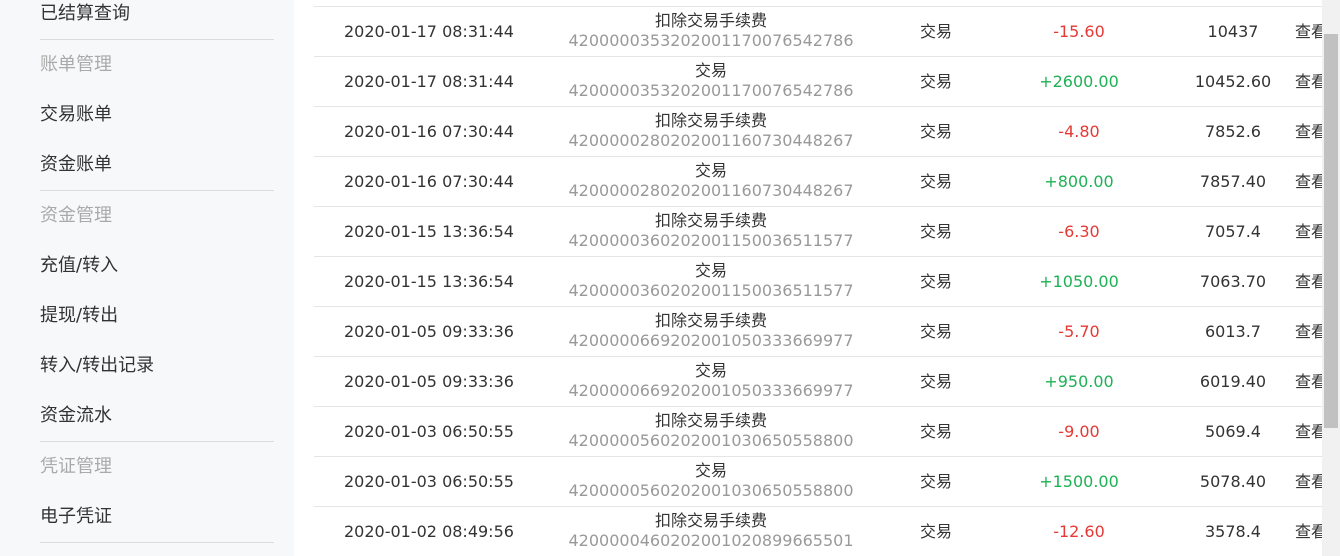 Image resolution: width=1340 pixels, height=556 pixels. I want to click on row-description: 交易 4200000560202001030650558800, so click(711, 481).